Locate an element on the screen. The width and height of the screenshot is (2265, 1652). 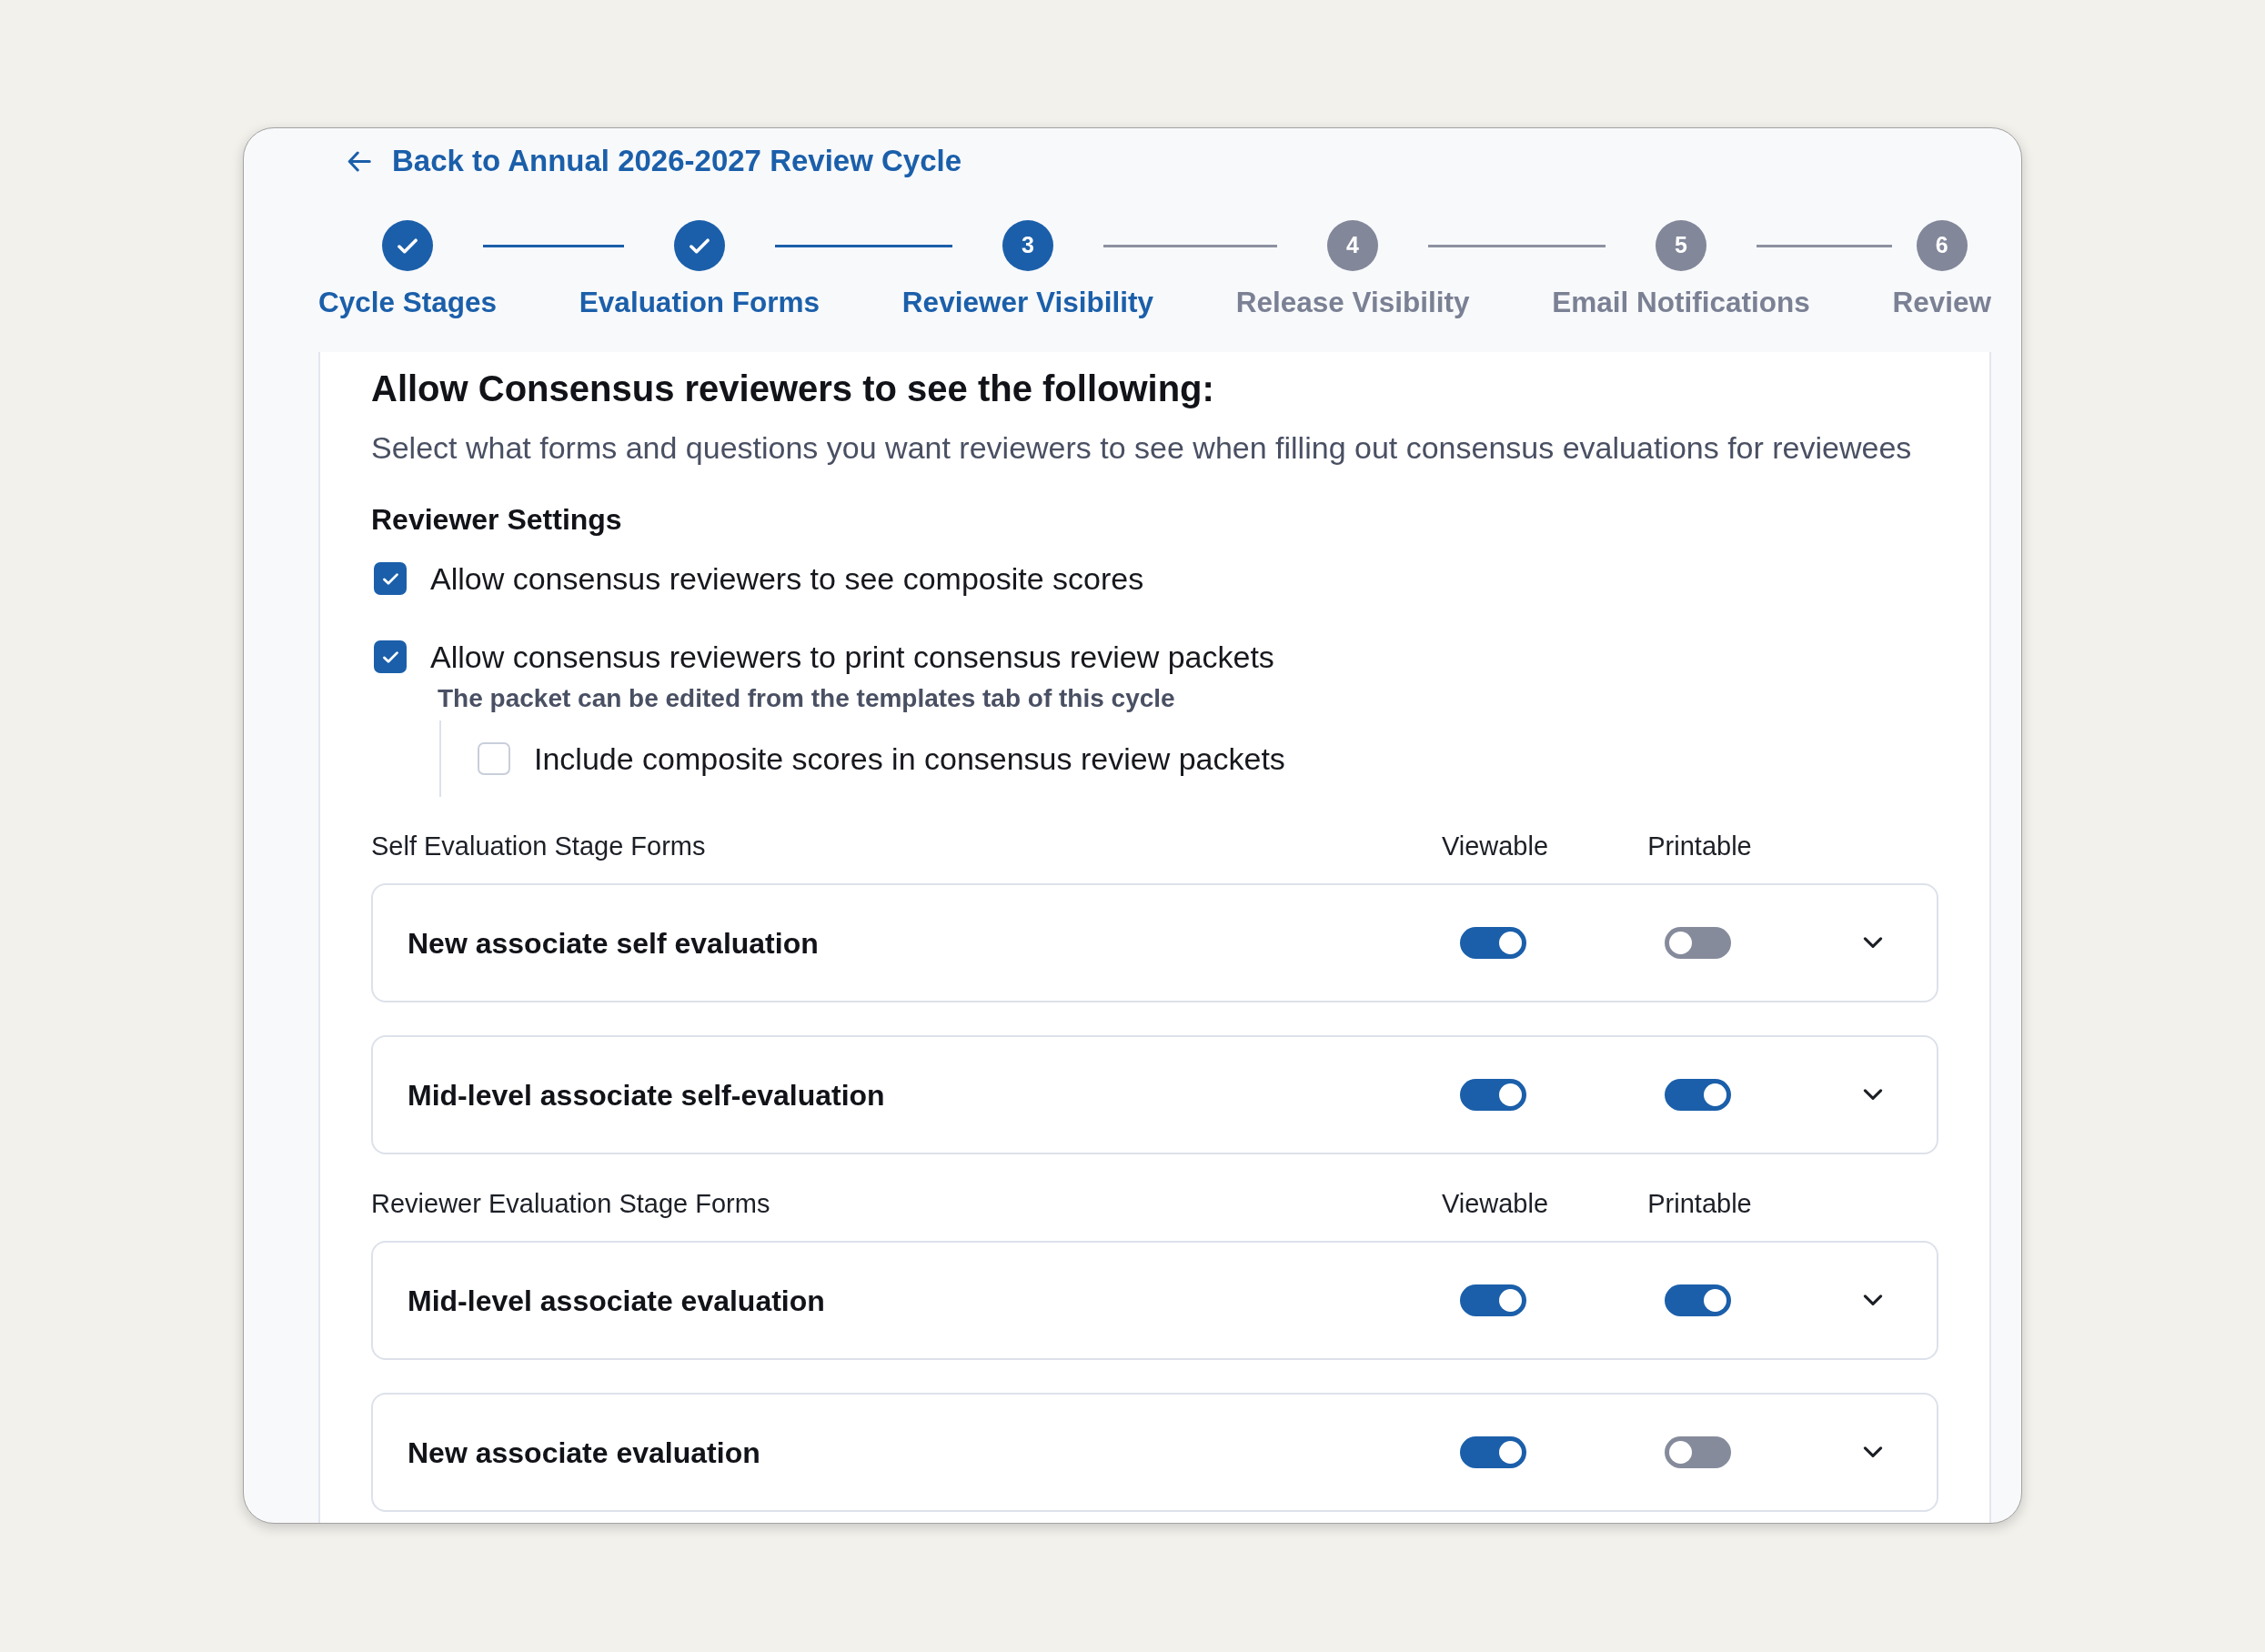
checkbox-label: Allow consensus reviewers to see composite scores is located at coordinates (787, 579).